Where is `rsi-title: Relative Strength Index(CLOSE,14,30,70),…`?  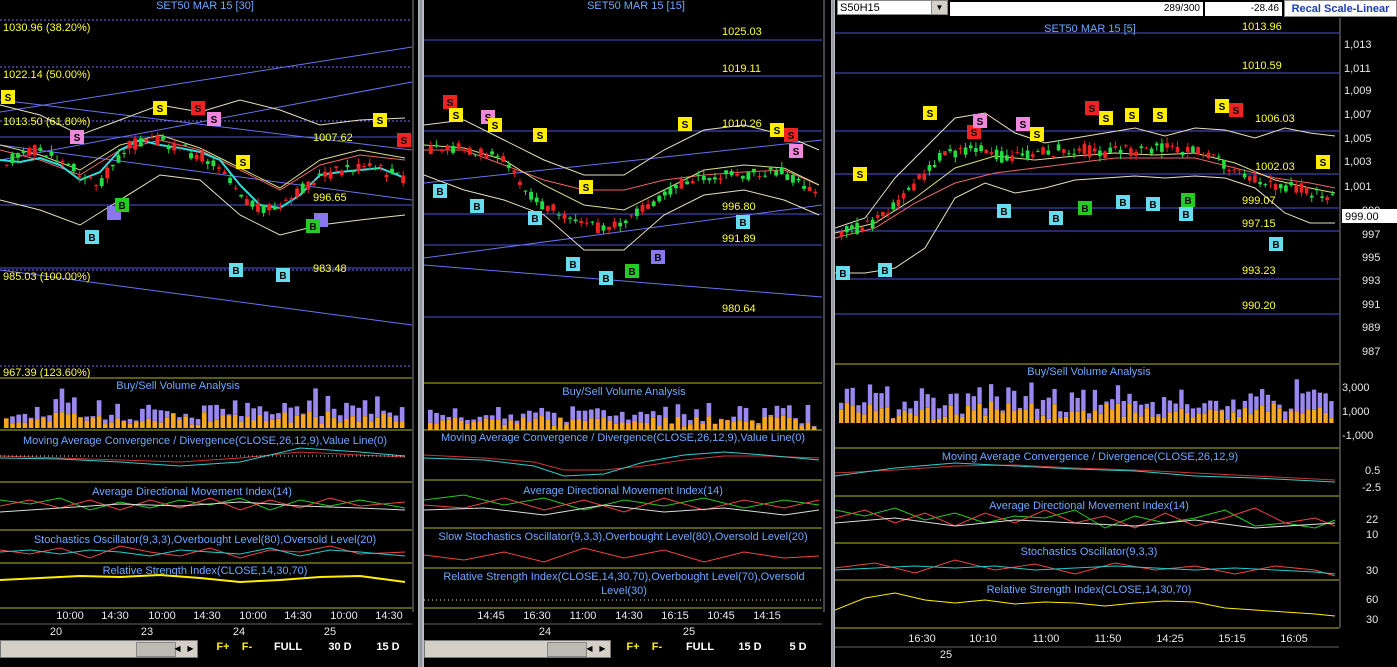 rsi-title: Relative Strength Index(CLOSE,14,30,70),… is located at coordinates (624, 584).